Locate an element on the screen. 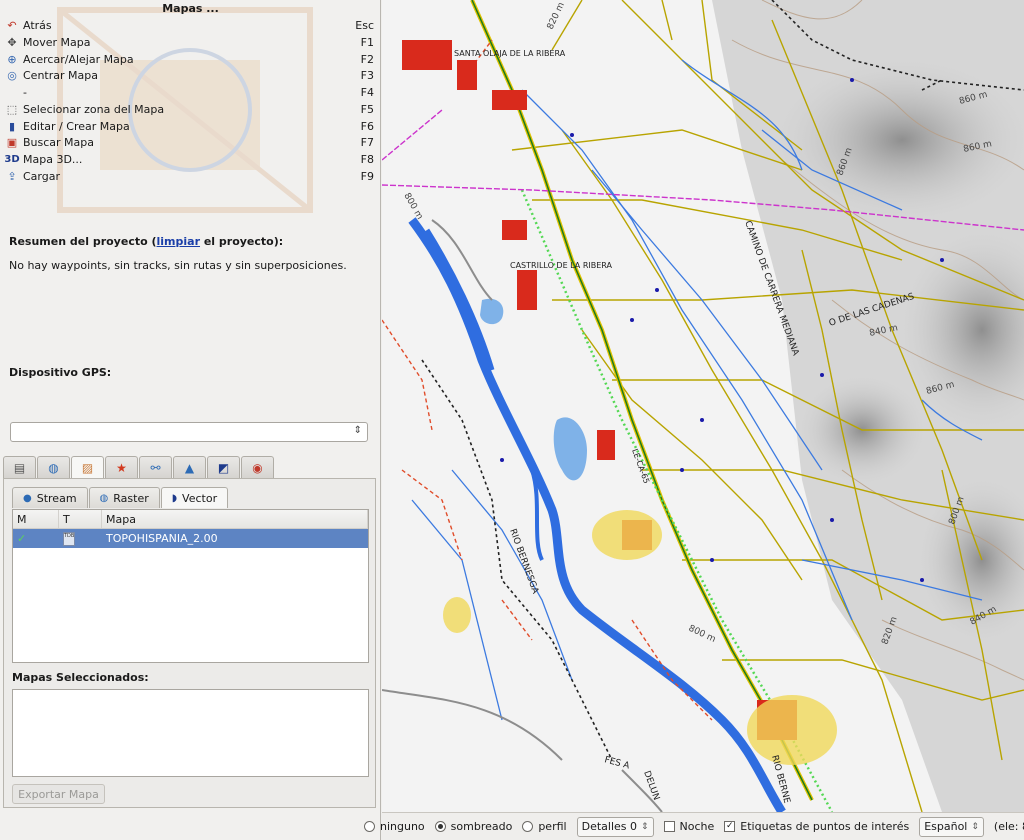 This screenshot has height=840, width=1024. menu-item-shortcut: F5 is located at coordinates (367, 109).